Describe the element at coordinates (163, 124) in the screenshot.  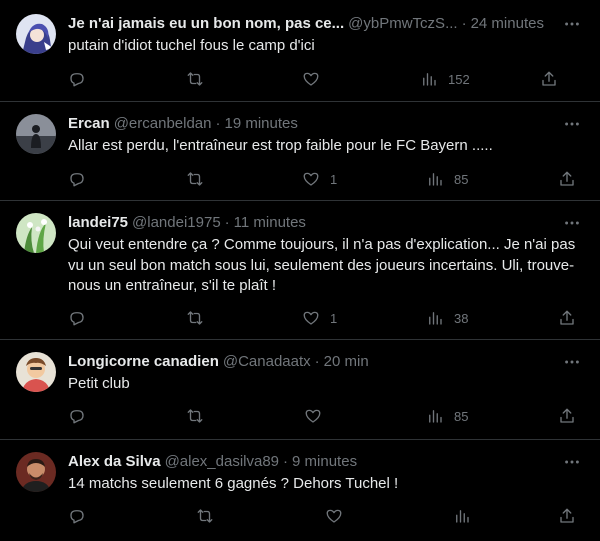
I see `user-handle: @ercanbeldan` at that location.